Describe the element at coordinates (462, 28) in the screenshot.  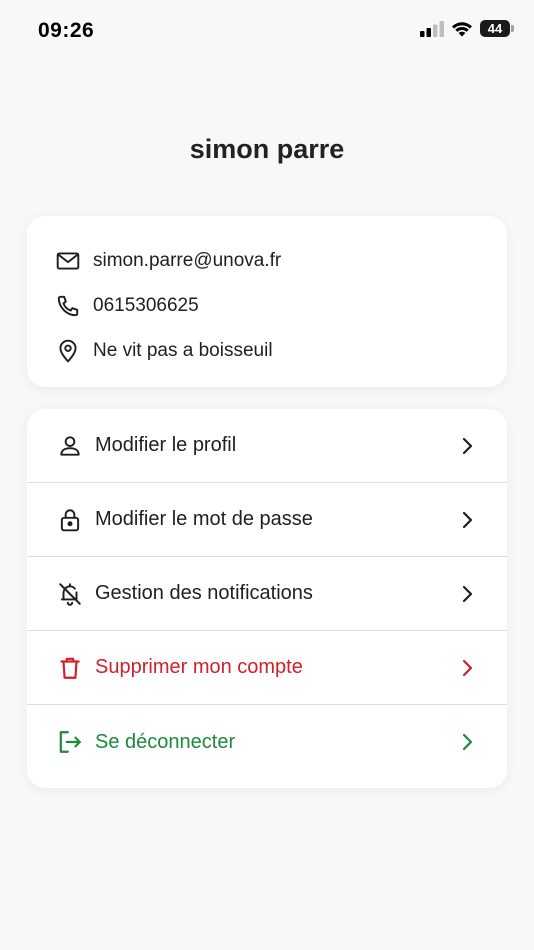
I see `wifi-icon` at that location.